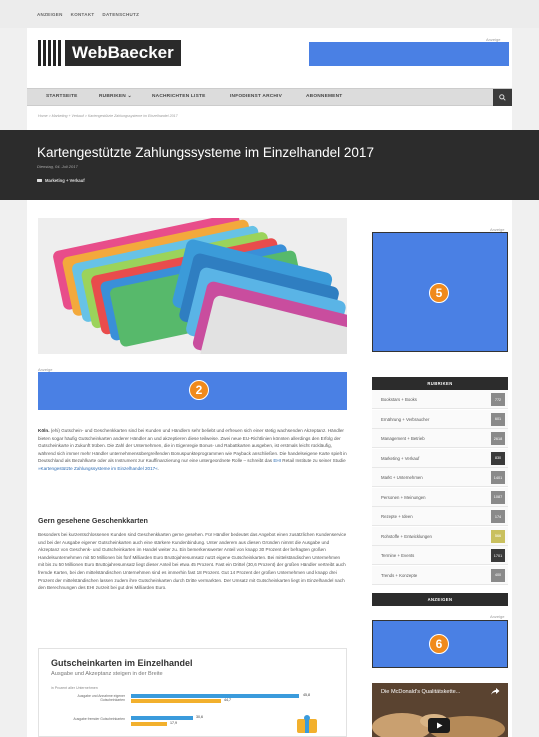 The height and width of the screenshot is (737, 539). I want to click on rubrik-label: Trends + Konzepte, so click(399, 575).